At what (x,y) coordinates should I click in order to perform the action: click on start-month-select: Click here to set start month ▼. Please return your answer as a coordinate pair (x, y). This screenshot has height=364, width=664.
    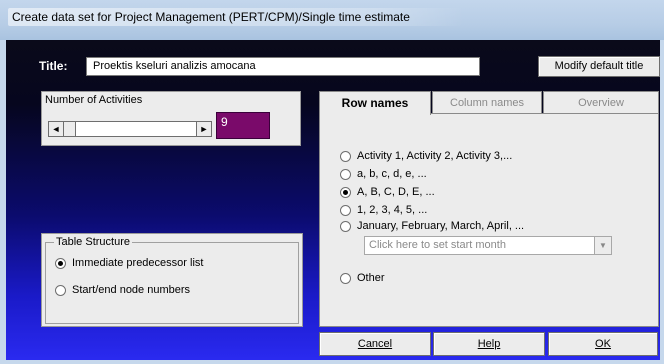
    Looking at the image, I should click on (488, 245).